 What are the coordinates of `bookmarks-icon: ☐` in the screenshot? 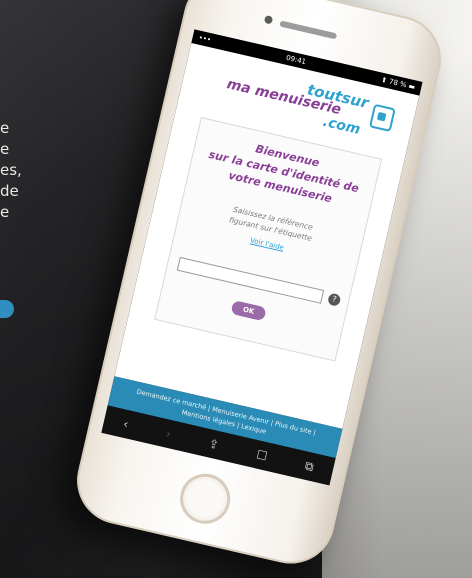 It's located at (262, 455).